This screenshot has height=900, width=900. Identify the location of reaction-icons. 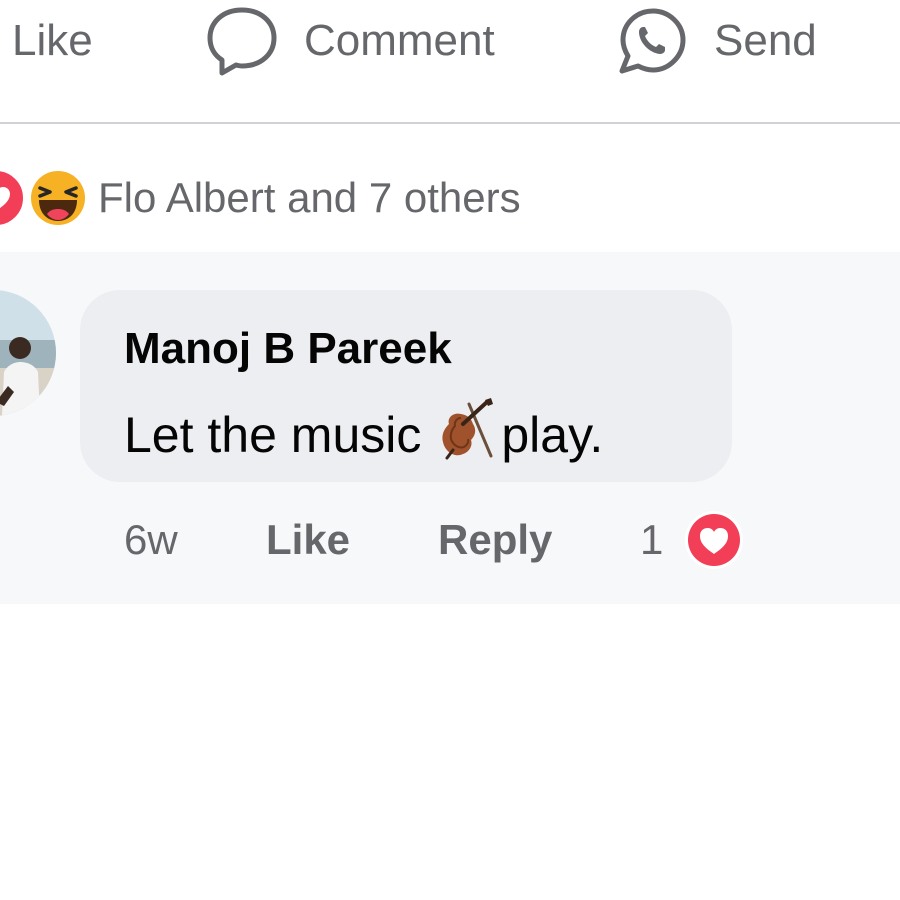
(49, 198).